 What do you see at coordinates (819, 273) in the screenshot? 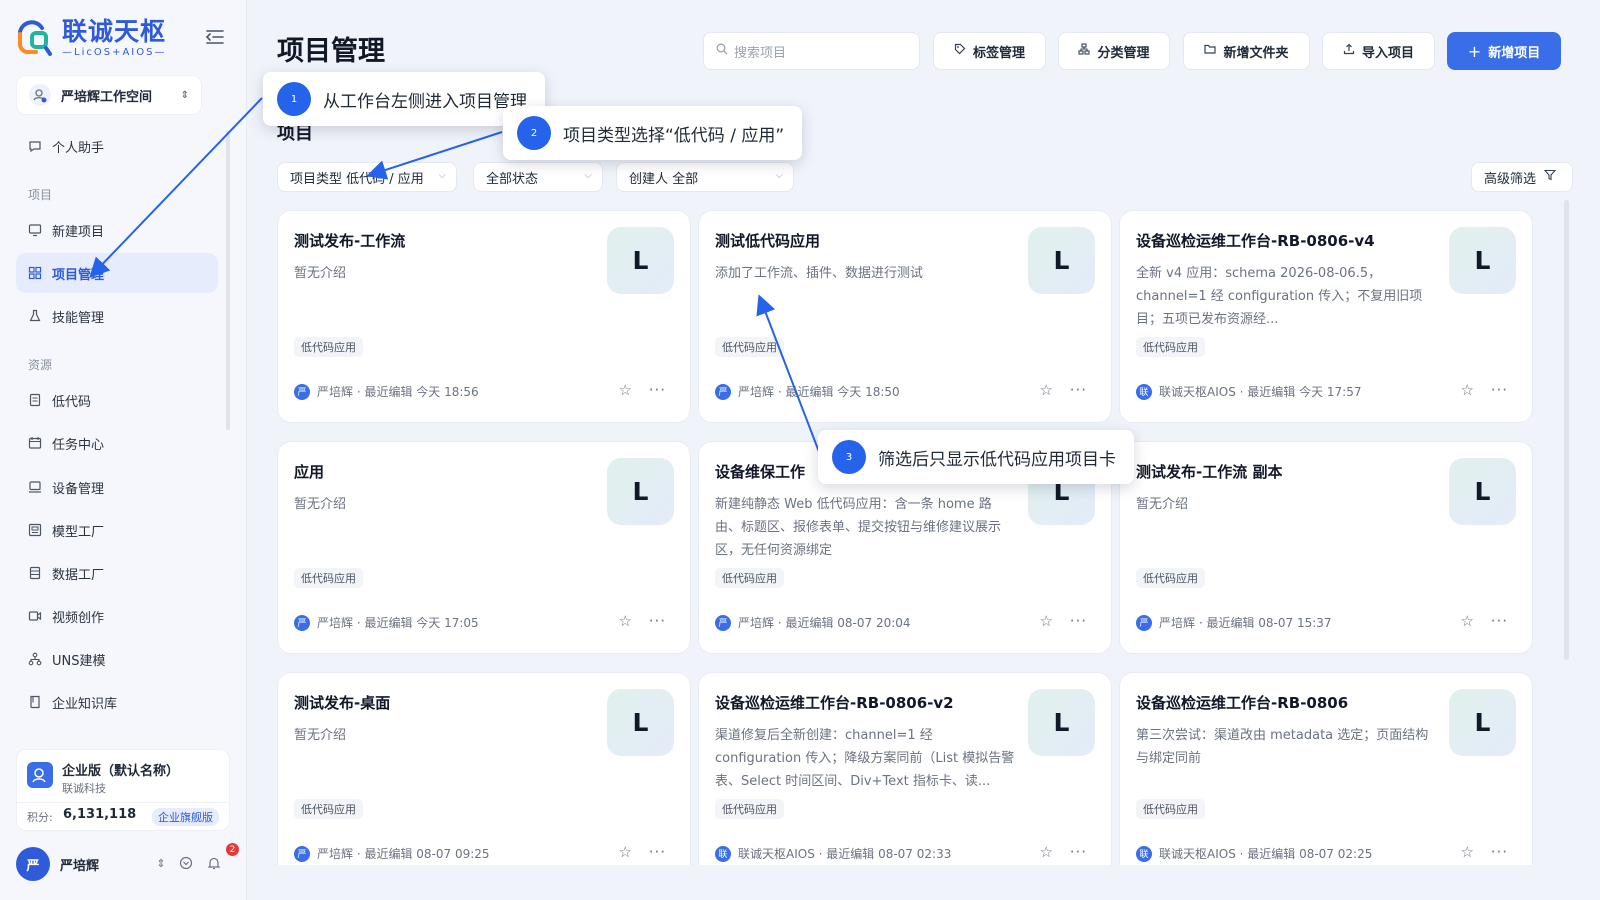
I see `card-description: 添加了工作流、插件、数据进行测试` at bounding box center [819, 273].